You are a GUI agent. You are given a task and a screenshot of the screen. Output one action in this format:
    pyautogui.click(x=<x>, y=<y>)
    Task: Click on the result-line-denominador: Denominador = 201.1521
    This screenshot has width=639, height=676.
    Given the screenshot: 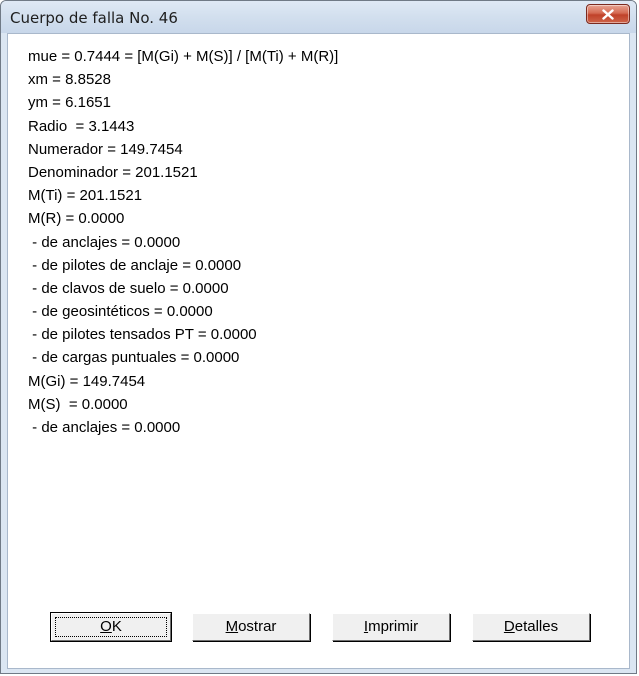 What is the action you would take?
    pyautogui.click(x=113, y=172)
    